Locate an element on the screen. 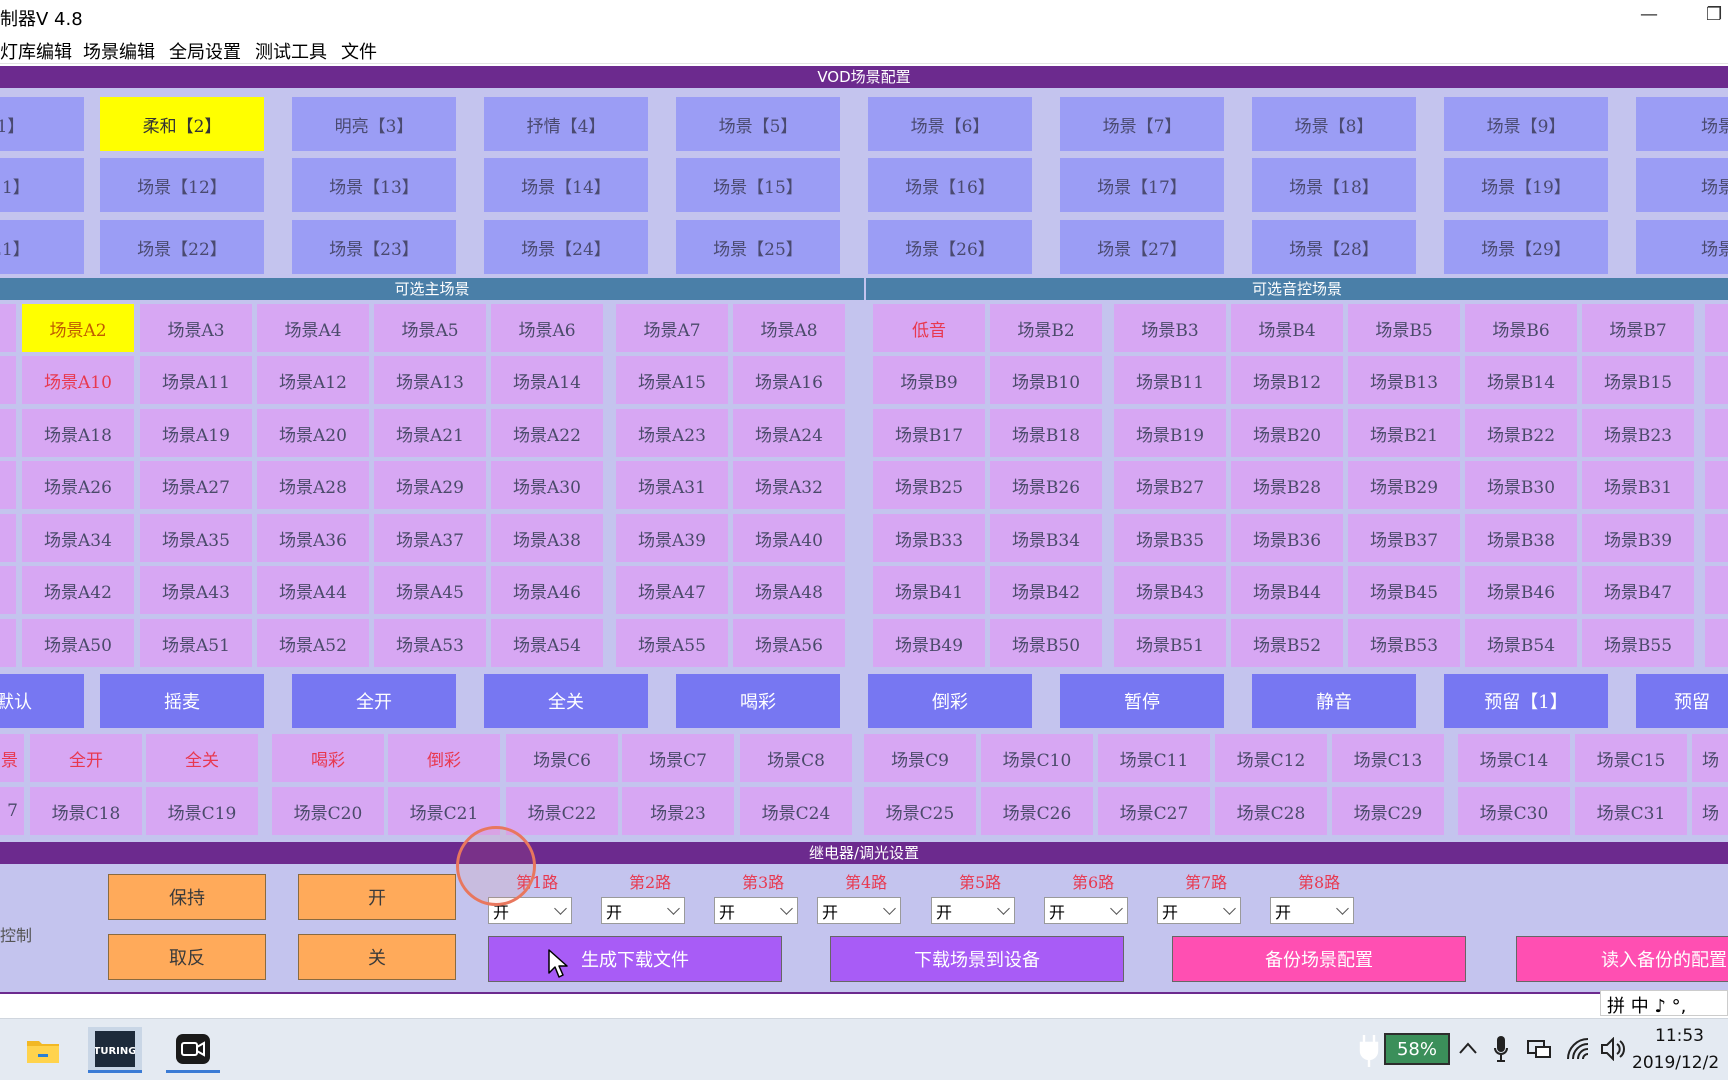  main-scene-button: 场景A31 is located at coordinates (672, 485).